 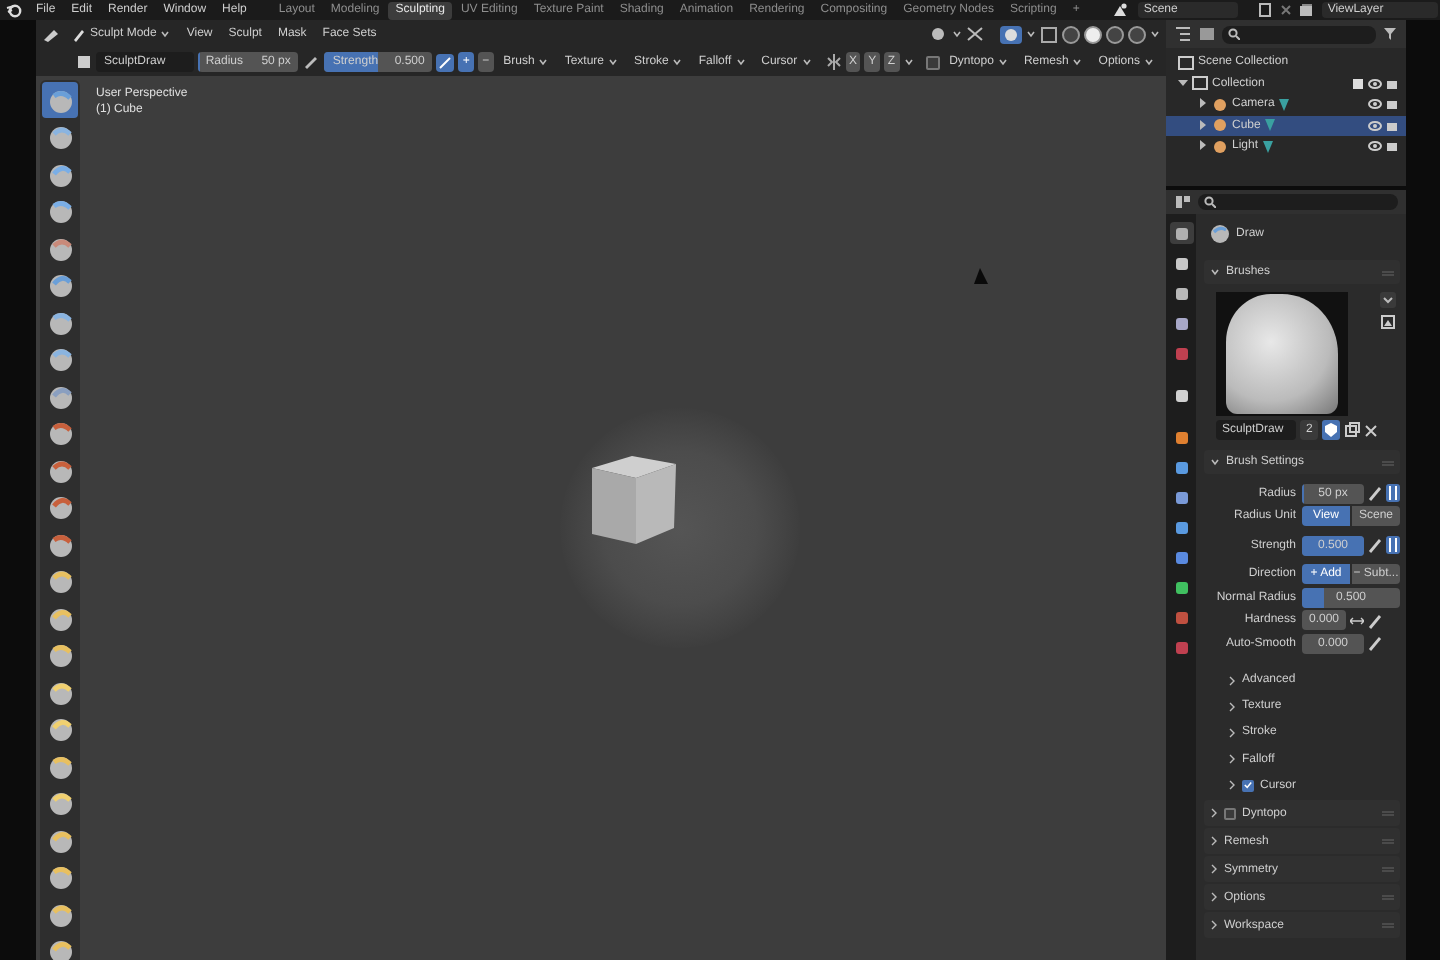 What do you see at coordinates (1049, 34) in the screenshot?
I see `xray-icon` at bounding box center [1049, 34].